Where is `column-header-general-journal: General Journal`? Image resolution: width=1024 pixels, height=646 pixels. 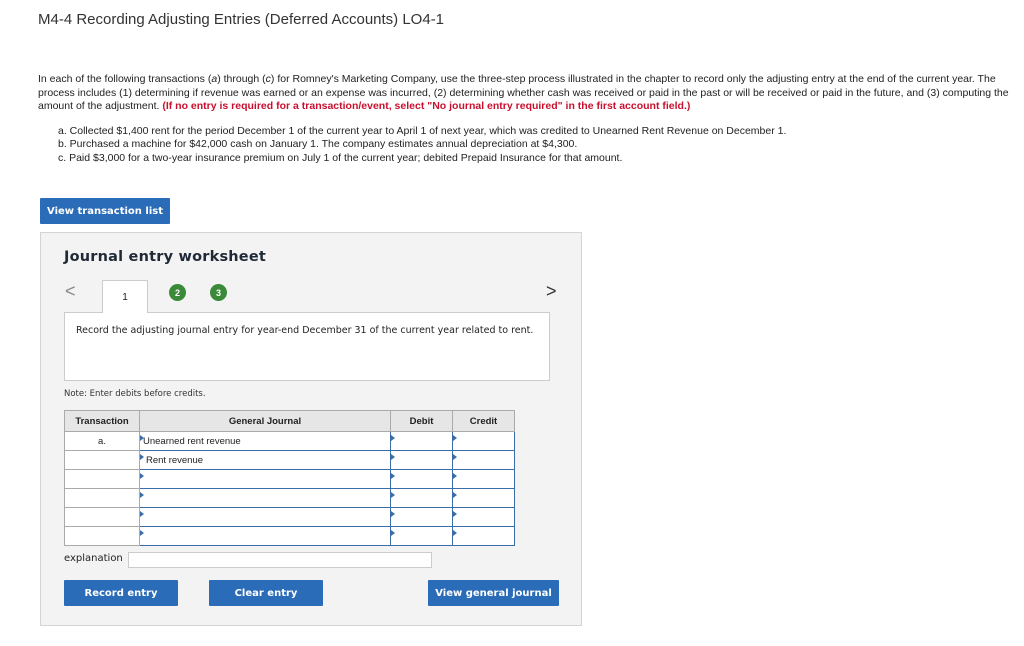
column-header-general-journal: General Journal is located at coordinates (265, 421).